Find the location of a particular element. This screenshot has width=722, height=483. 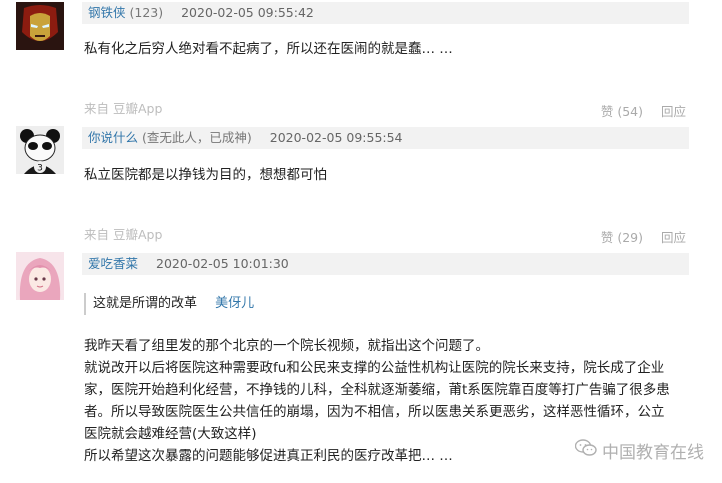

watermark: 中国教育在线 is located at coordinates (639, 450).